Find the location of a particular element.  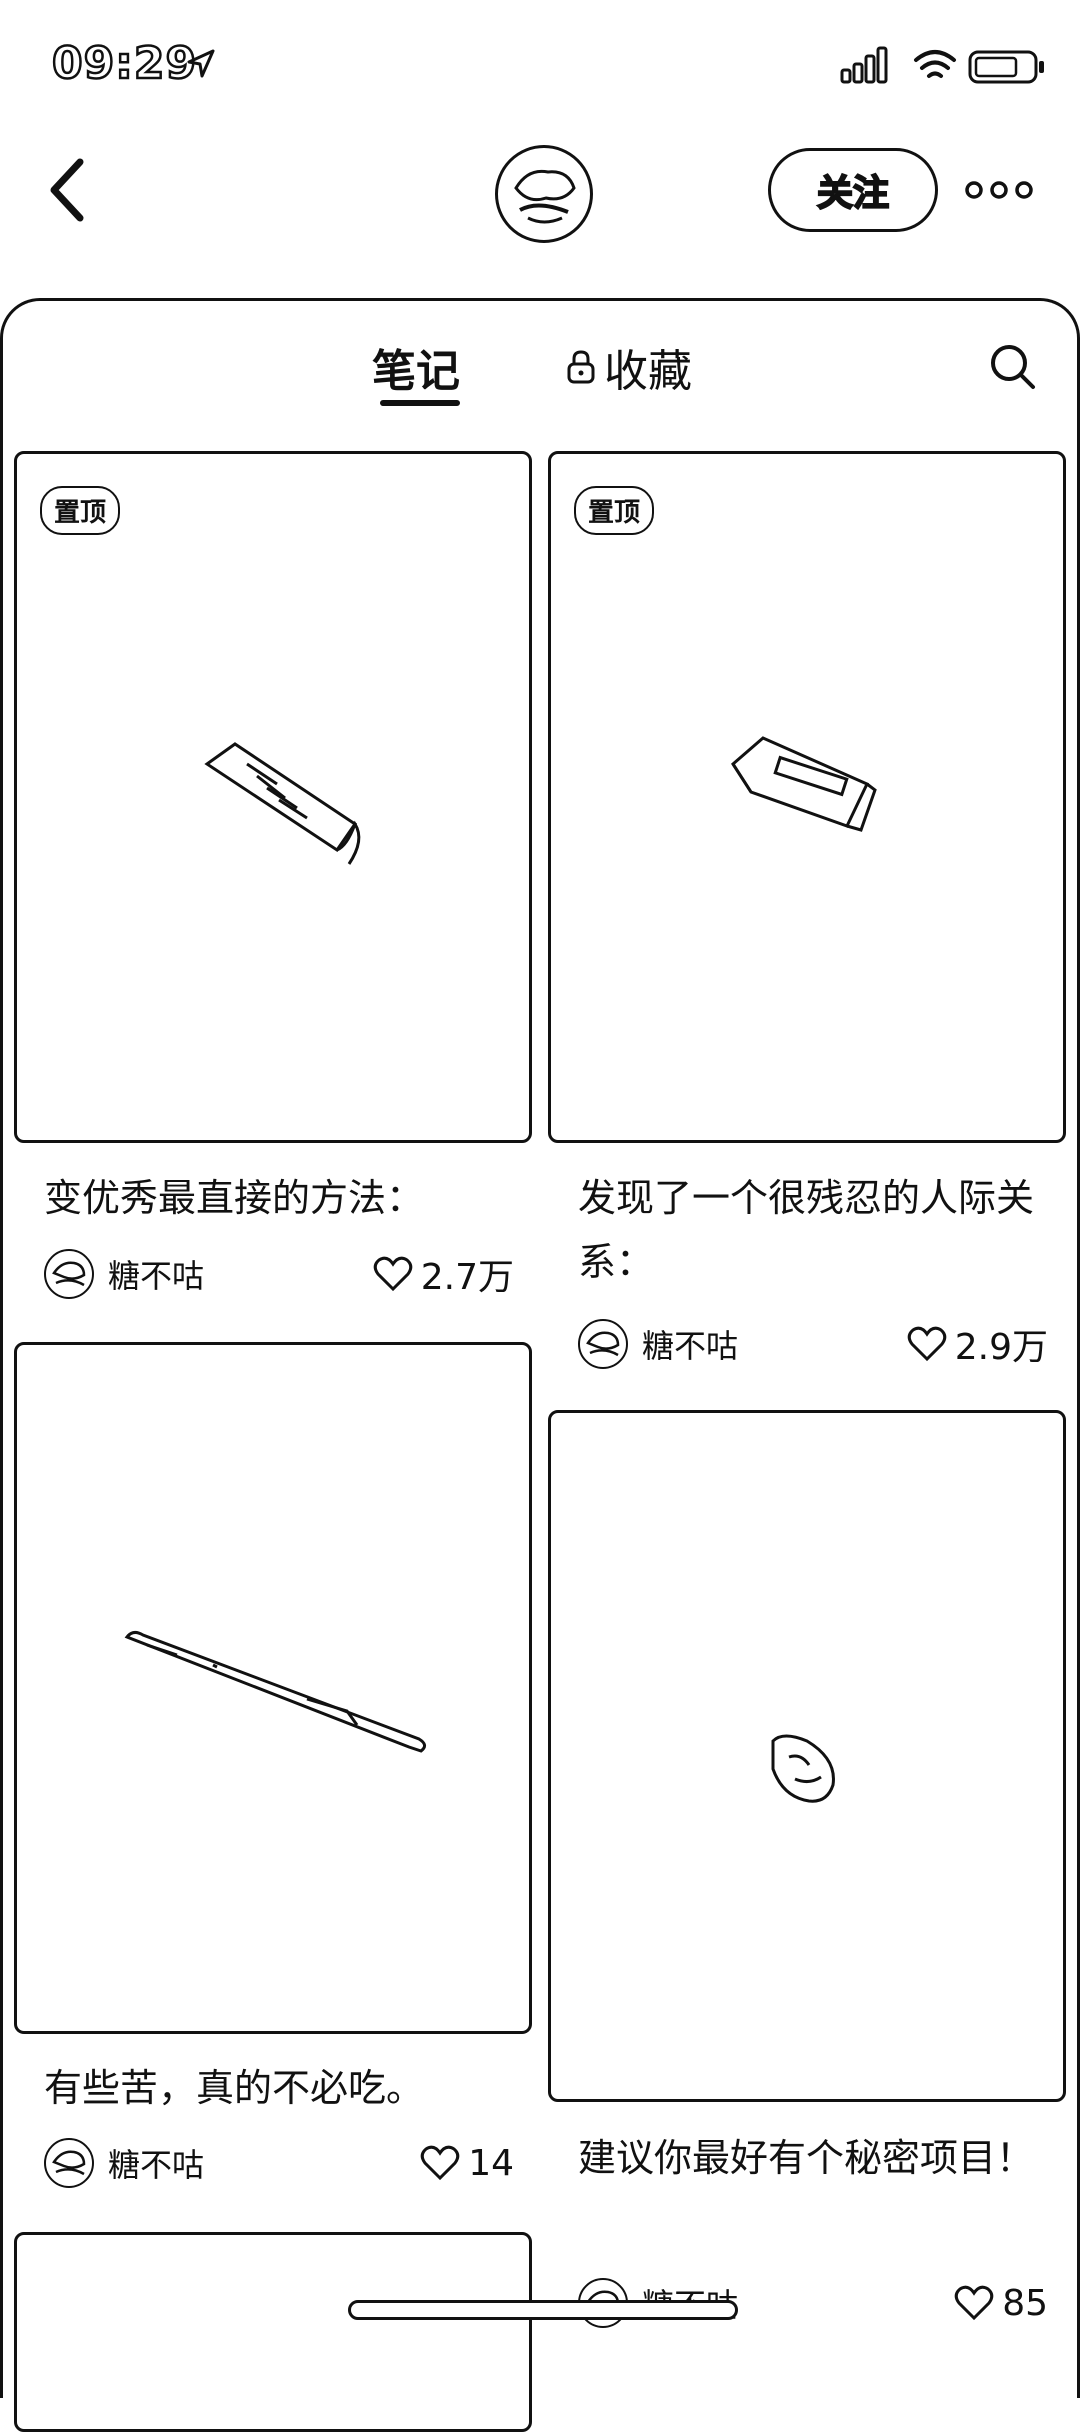

like-button: 2.9万 is located at coordinates (977, 1344).